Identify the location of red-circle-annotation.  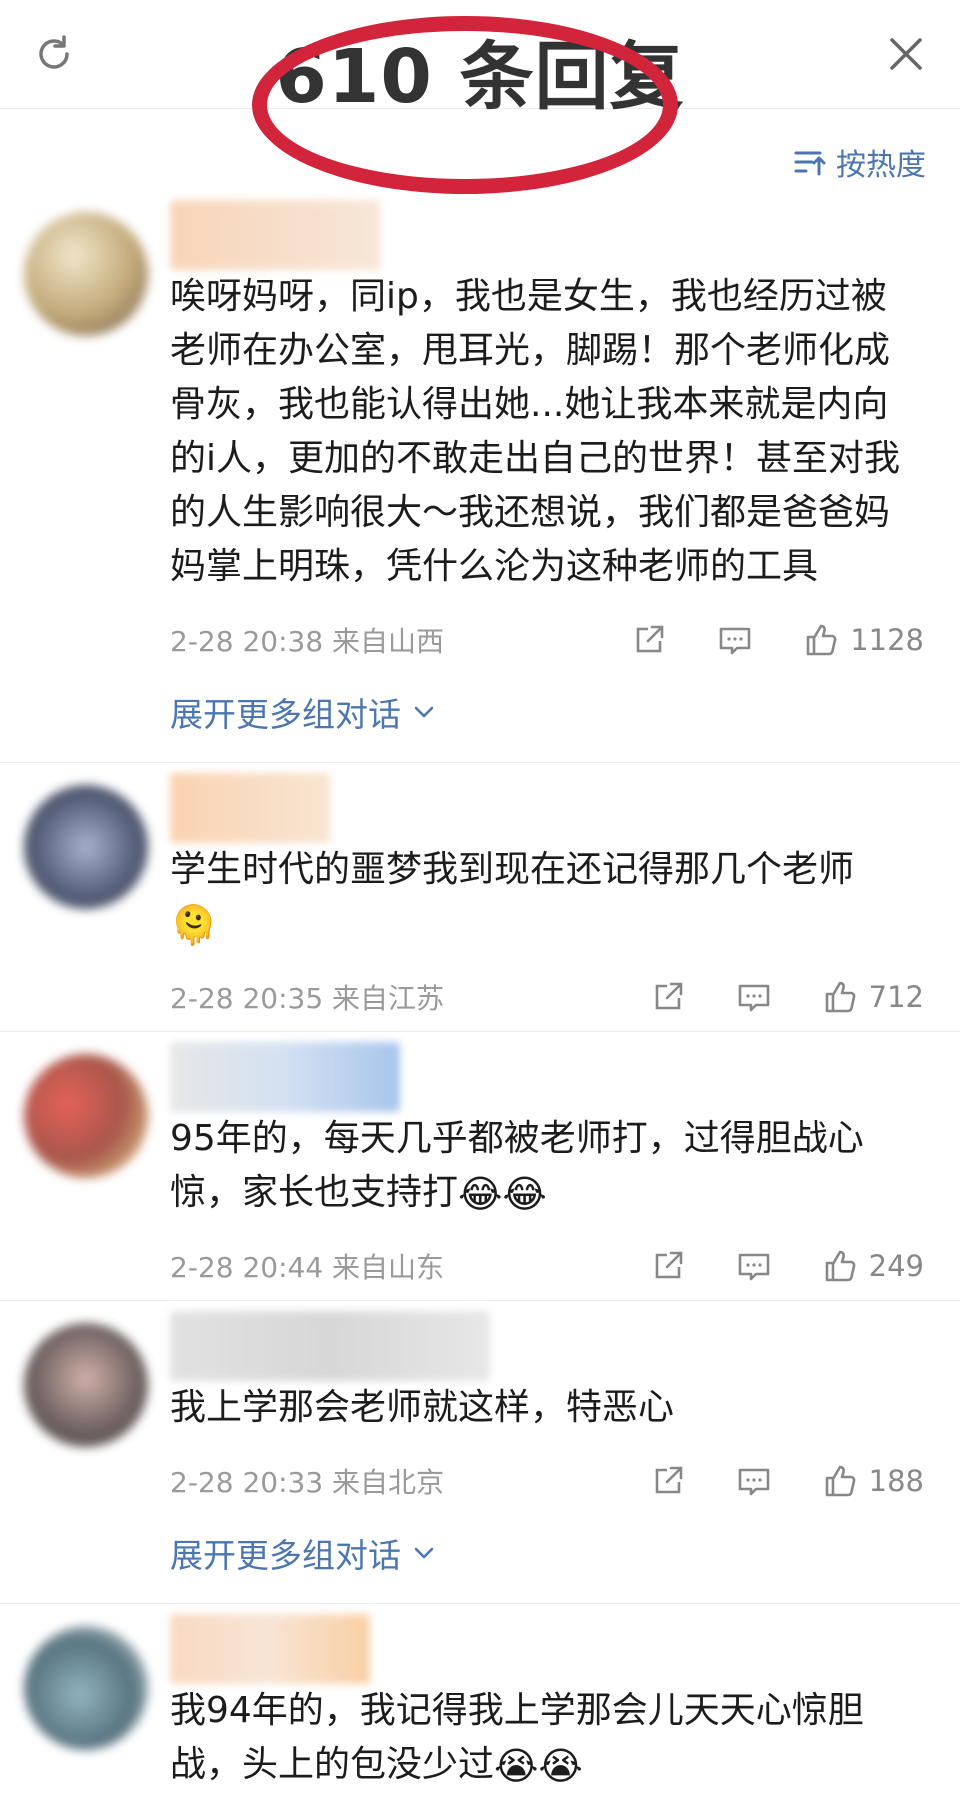
(465, 105).